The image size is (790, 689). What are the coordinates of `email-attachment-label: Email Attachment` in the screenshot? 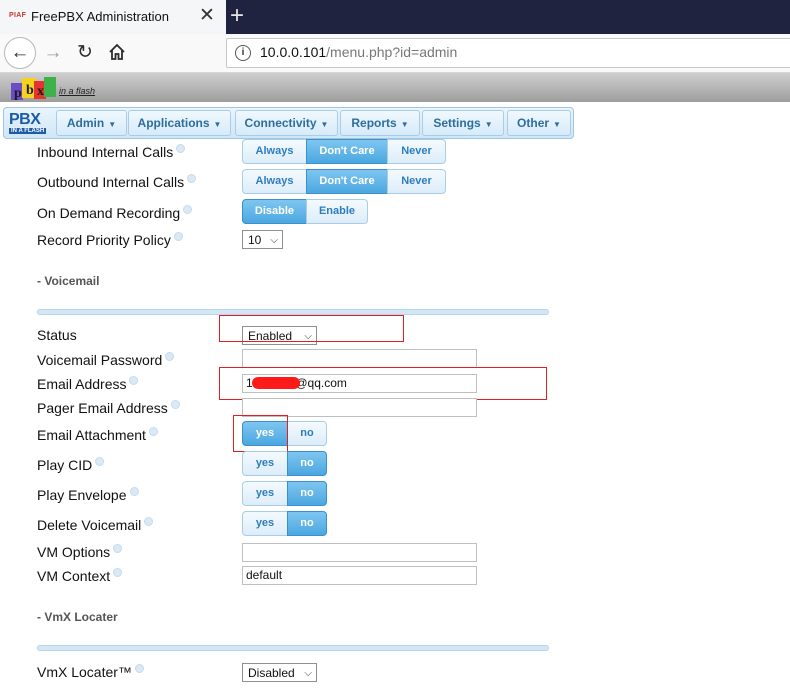 It's located at (97, 435).